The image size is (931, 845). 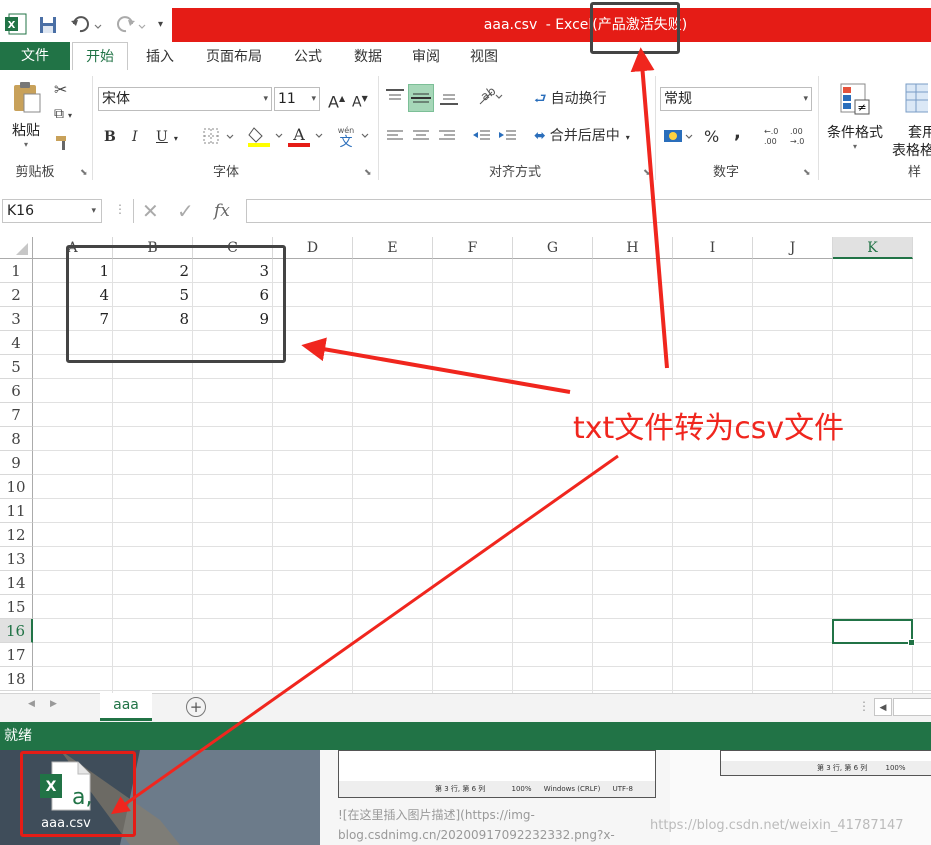 I want to click on horizontal-scroll-left-icon: ◀, so click(x=883, y=707).